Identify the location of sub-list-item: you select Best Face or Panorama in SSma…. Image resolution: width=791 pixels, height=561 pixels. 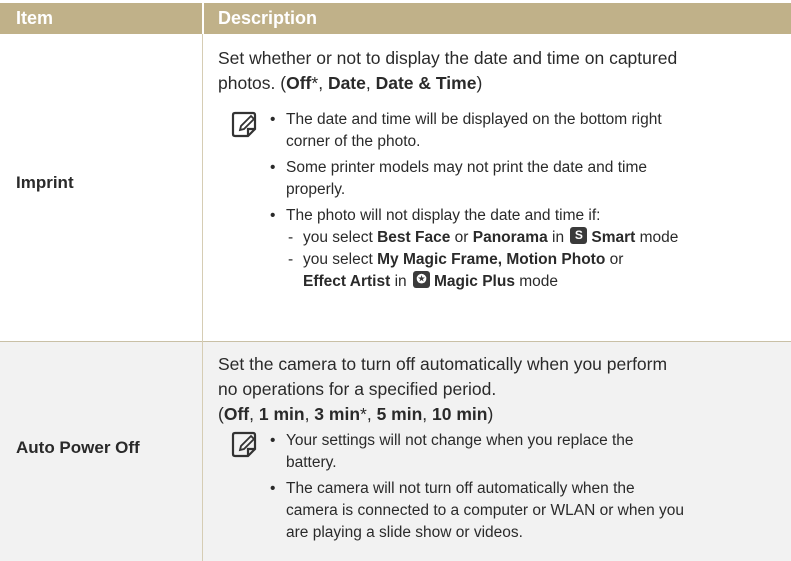
(522, 238).